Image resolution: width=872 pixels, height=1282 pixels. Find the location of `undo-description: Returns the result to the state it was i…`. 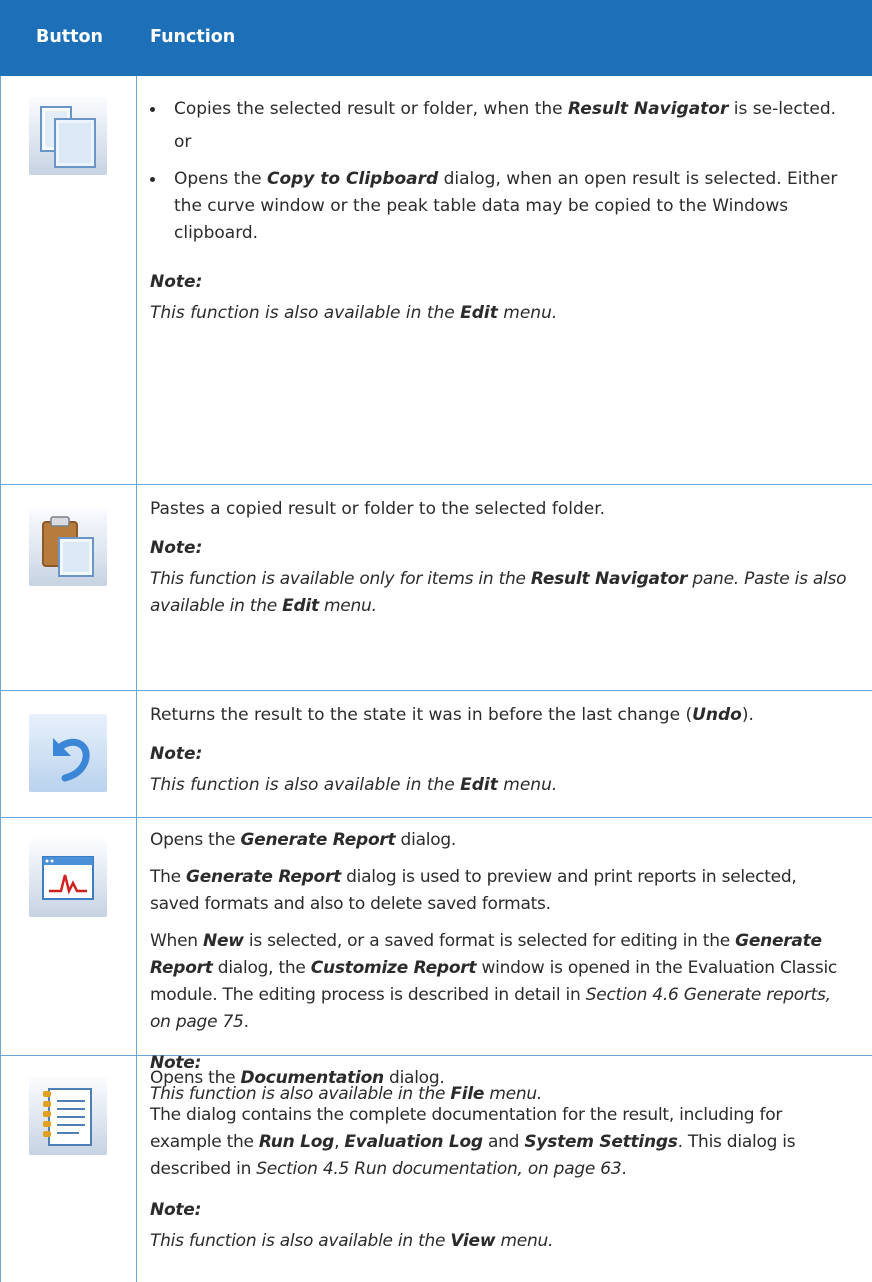

undo-description: Returns the result to the state it was i… is located at coordinates (452, 715).